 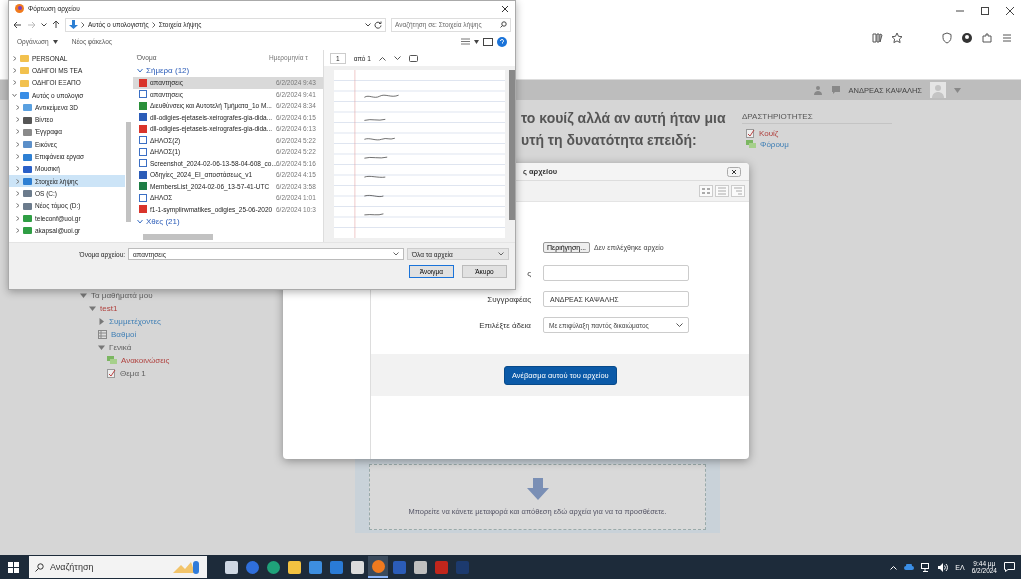 I want to click on nav-link: Τα μαθήματά μου, so click(x=122, y=295).